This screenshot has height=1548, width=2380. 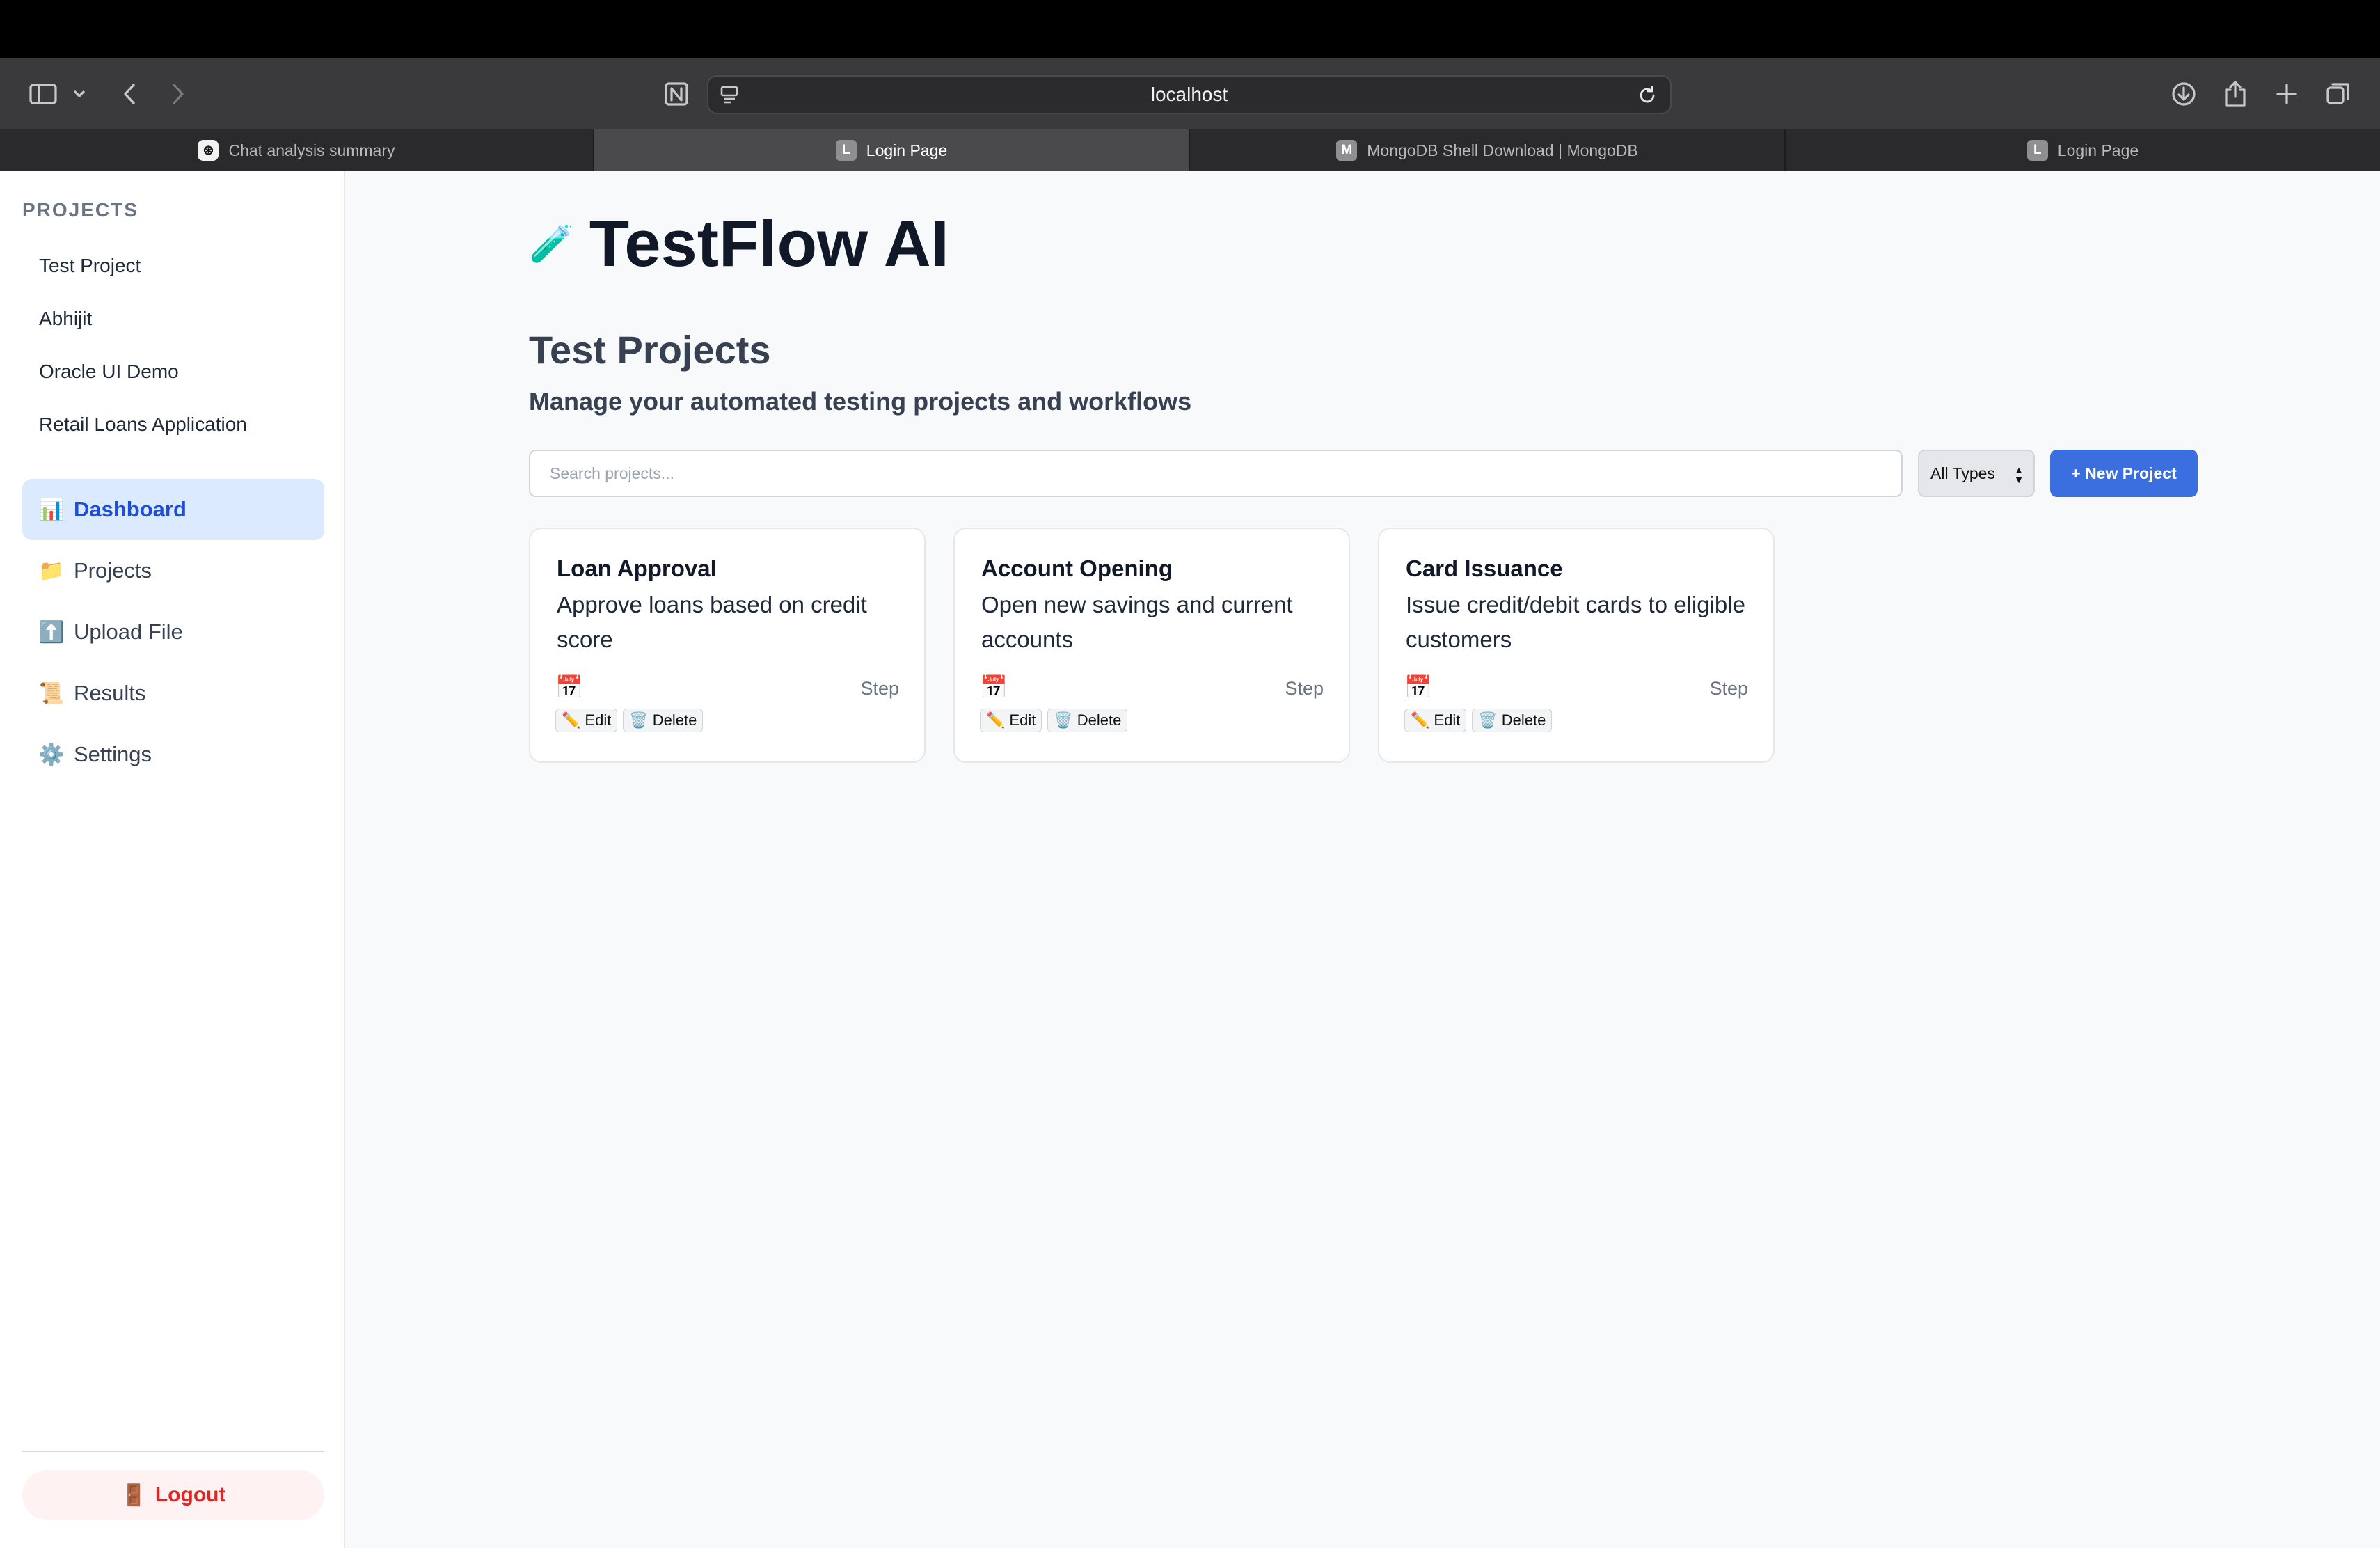 I want to click on share-icon, so click(x=2235, y=94).